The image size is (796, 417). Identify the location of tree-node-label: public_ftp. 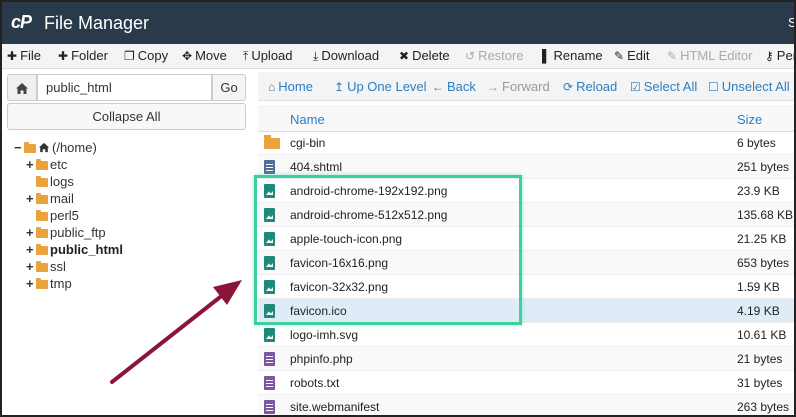
(78, 232).